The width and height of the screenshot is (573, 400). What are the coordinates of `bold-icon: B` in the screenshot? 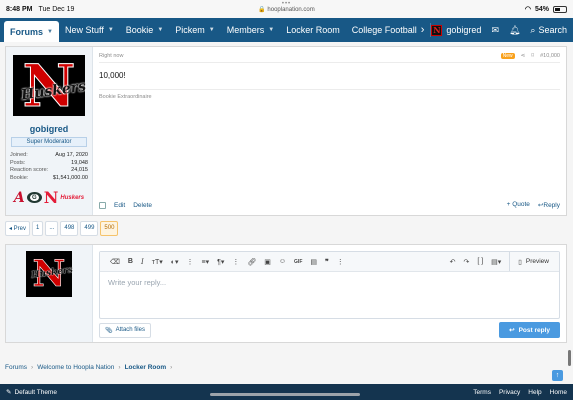 It's located at (130, 261).